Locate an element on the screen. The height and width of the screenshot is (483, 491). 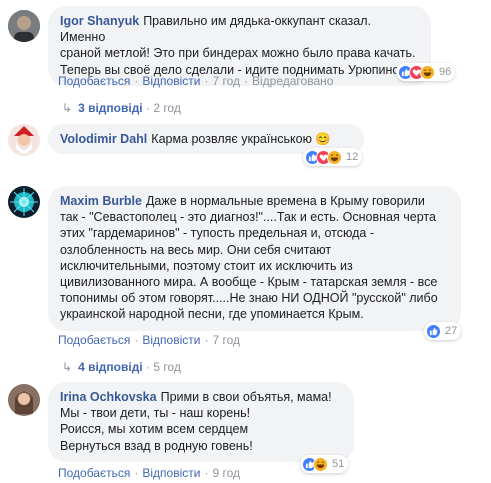
comment-author: Irina Ochkovska is located at coordinates (108, 397).